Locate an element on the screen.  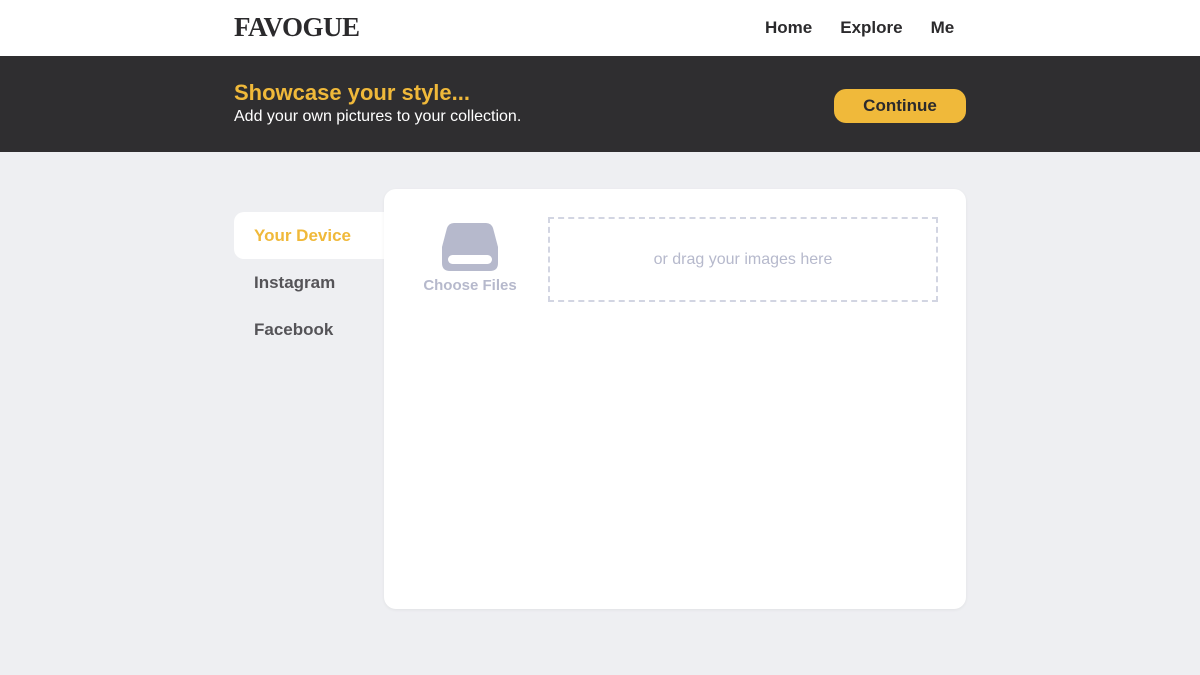
choose-files-button: Choose Files is located at coordinates (470, 258).